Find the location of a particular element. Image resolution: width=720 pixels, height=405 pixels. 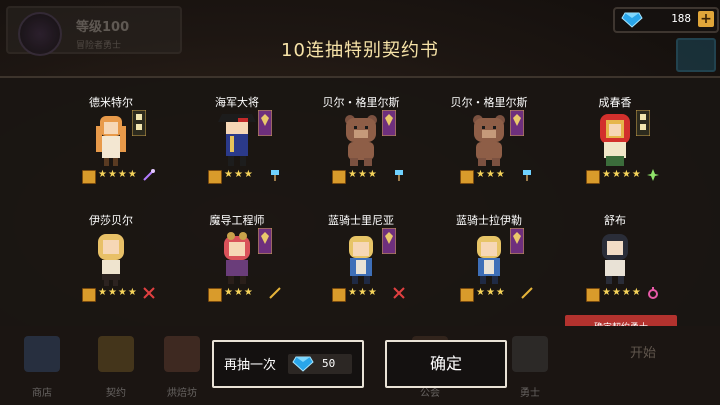

hero-card: 魔导工程师 ★★★ is located at coordinates (237, 257).